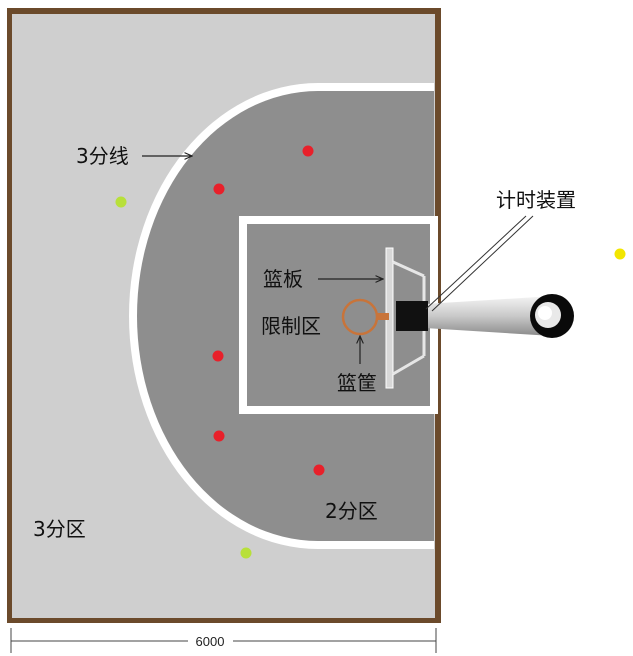  Describe the element at coordinates (283, 279) in the screenshot. I see `backboard-label: 篮板` at that location.